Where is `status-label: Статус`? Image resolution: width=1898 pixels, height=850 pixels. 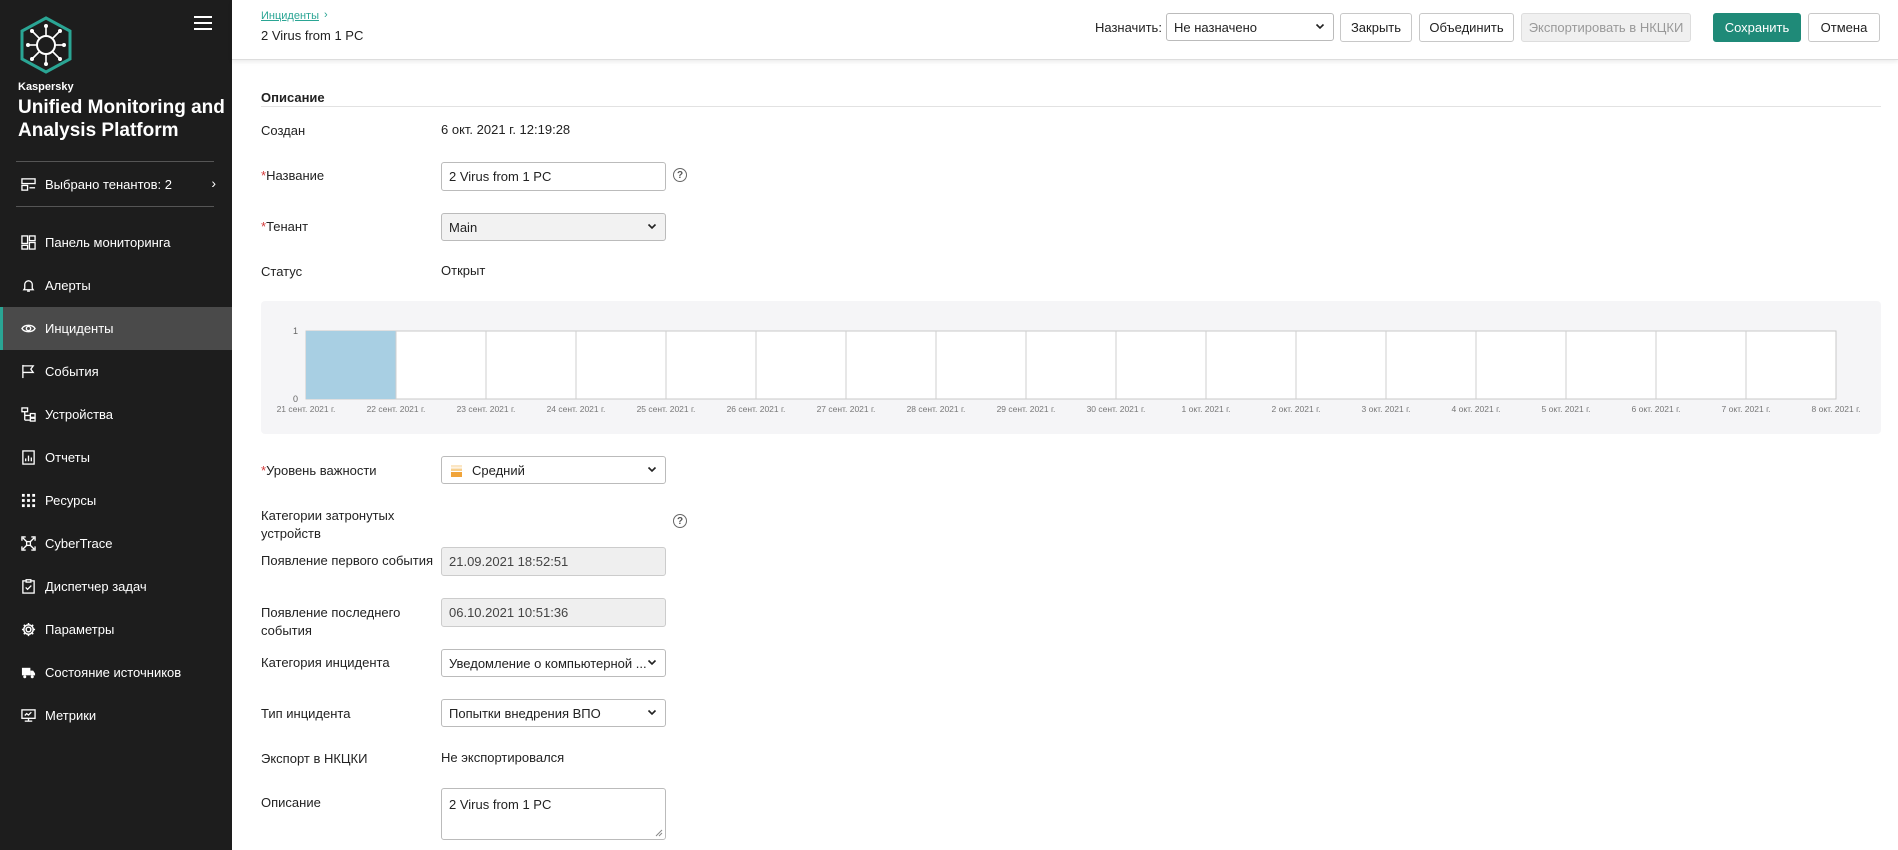
status-label: Статус is located at coordinates (282, 271).